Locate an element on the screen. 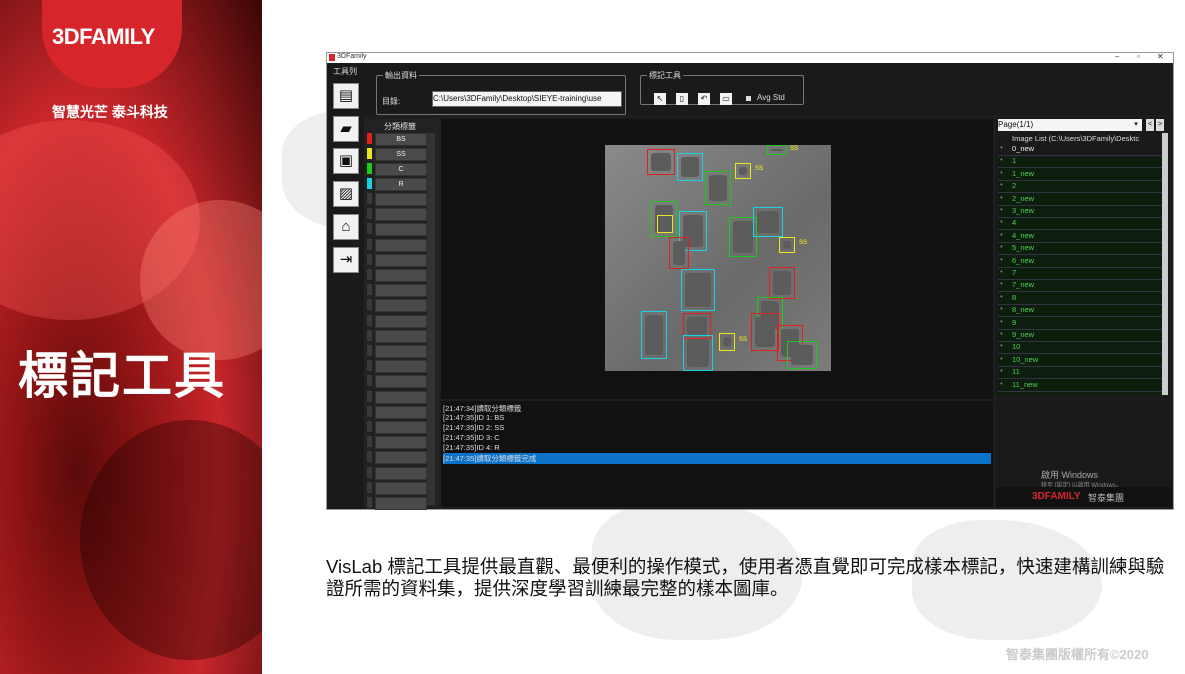  label-row-bs: BS is located at coordinates (401, 139).